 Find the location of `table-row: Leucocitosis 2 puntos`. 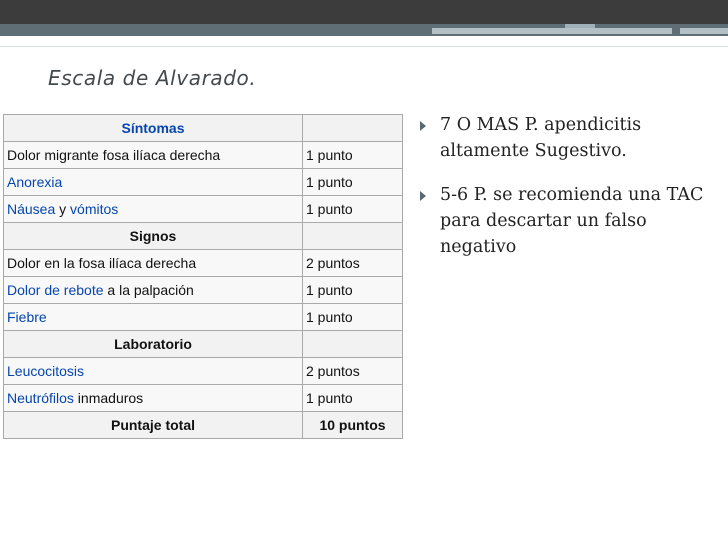

table-row: Leucocitosis 2 puntos is located at coordinates (203, 371).